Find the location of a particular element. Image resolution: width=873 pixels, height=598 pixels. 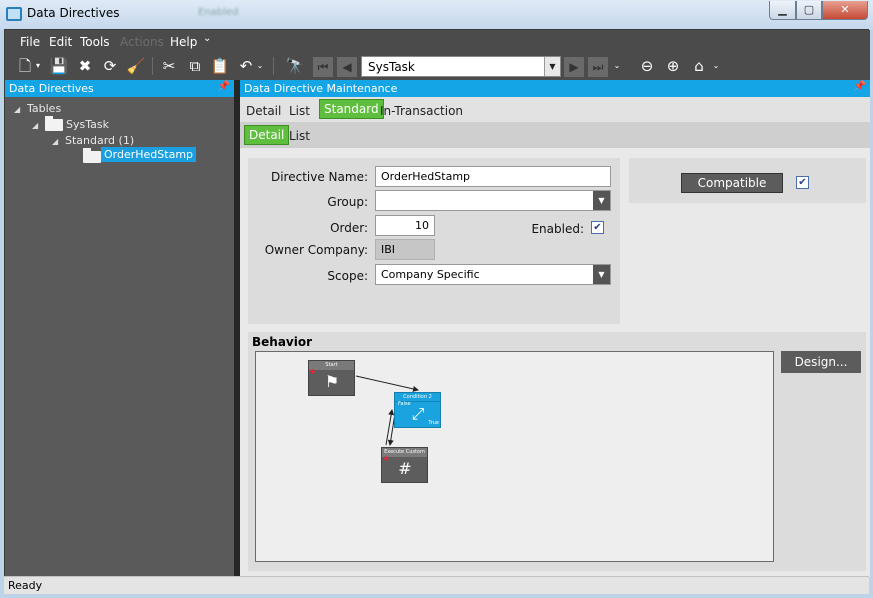

search-icon: 🔭 is located at coordinates (295, 66).